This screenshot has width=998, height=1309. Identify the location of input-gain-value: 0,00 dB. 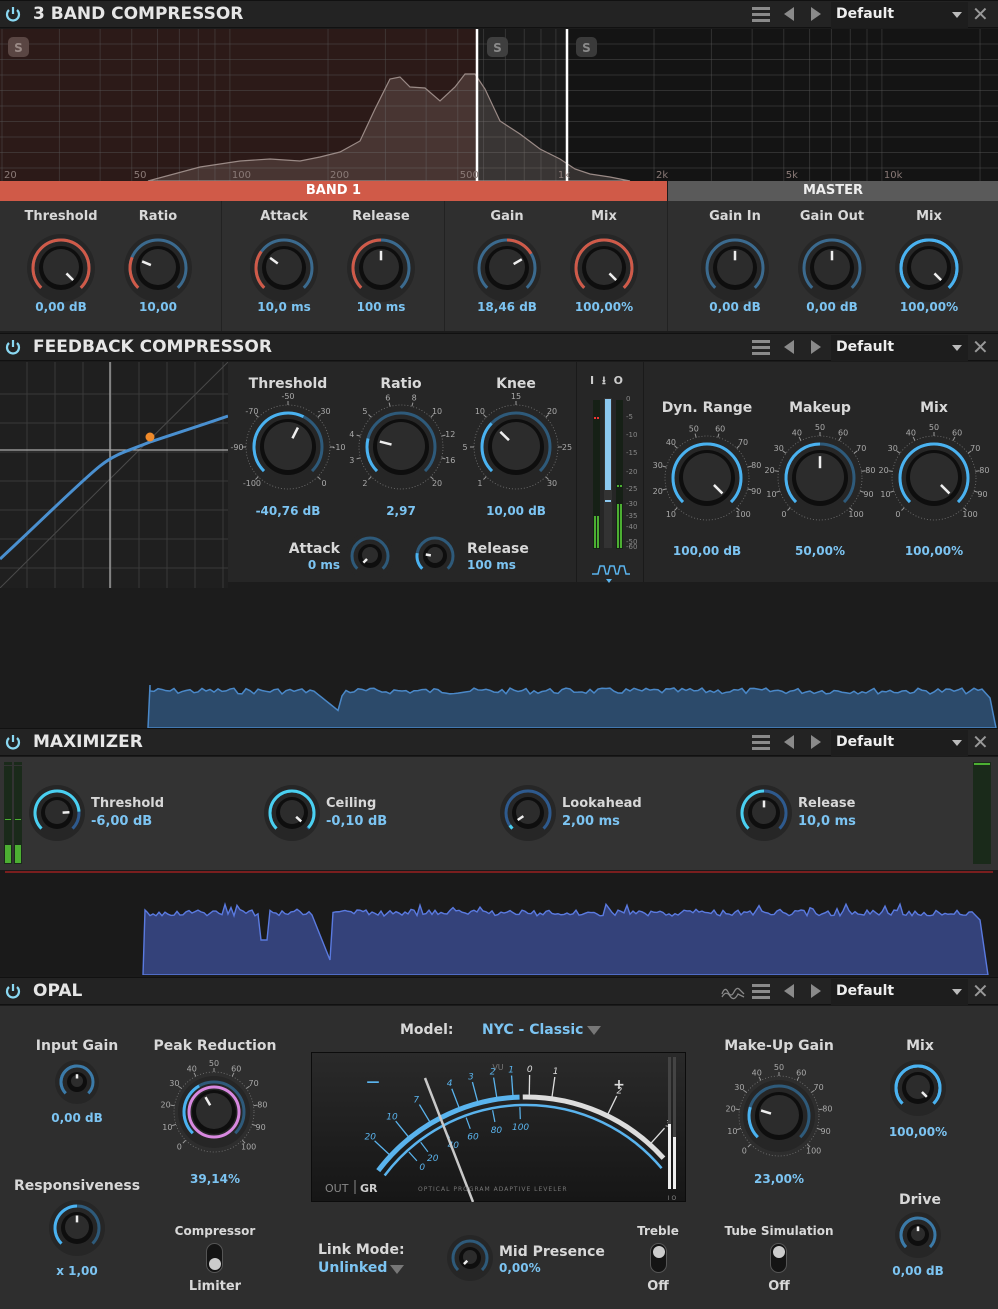
(77, 1118).